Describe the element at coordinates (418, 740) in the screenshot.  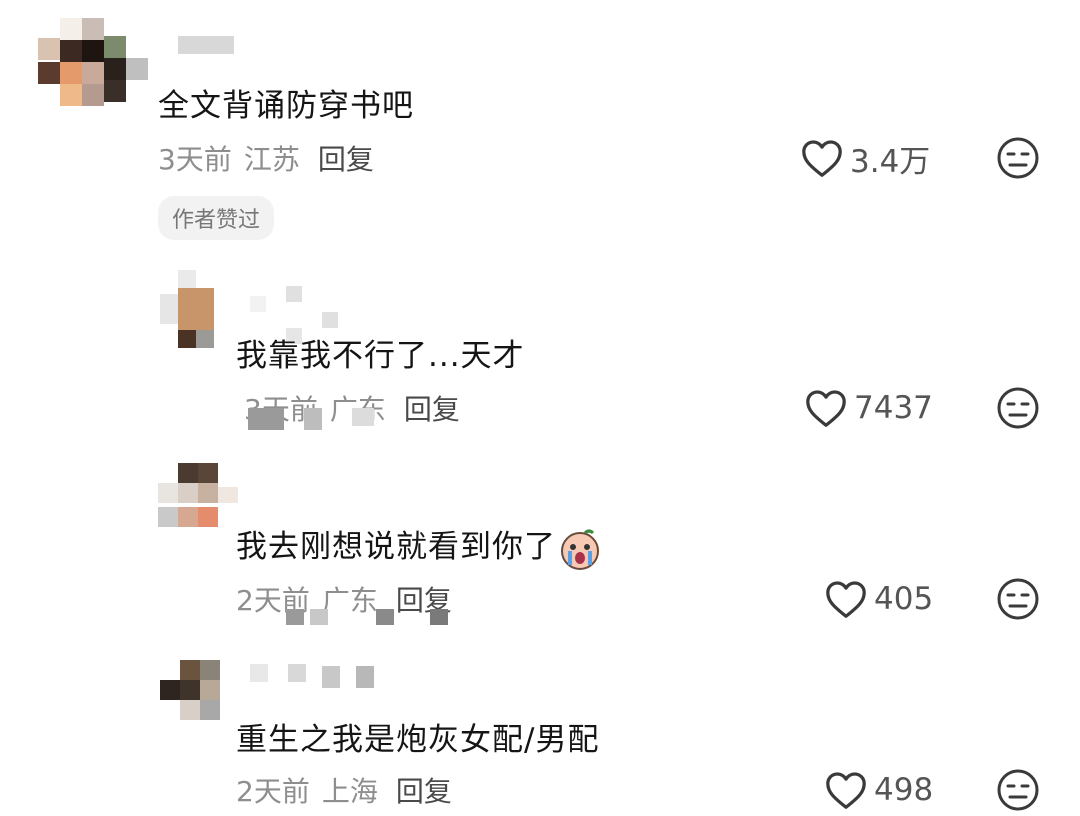
I see `comment-text: 重生之我是炮灰女配/男配` at that location.